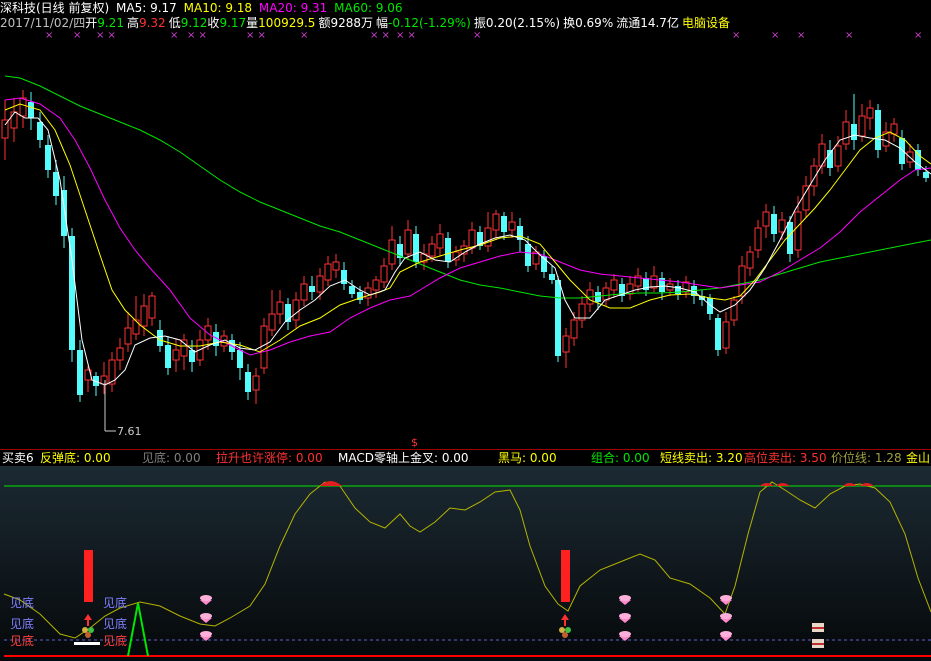  Describe the element at coordinates (403, 458) in the screenshot. I see `macd-value: MACD零轴上金叉: 0.00` at that location.